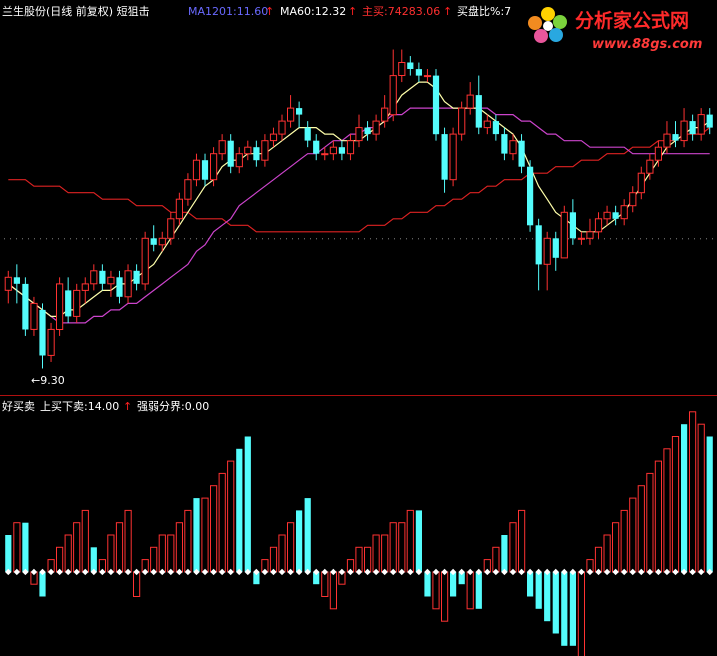 The width and height of the screenshot is (717, 656). I want to click on lower-title: 好买卖, so click(18, 406).